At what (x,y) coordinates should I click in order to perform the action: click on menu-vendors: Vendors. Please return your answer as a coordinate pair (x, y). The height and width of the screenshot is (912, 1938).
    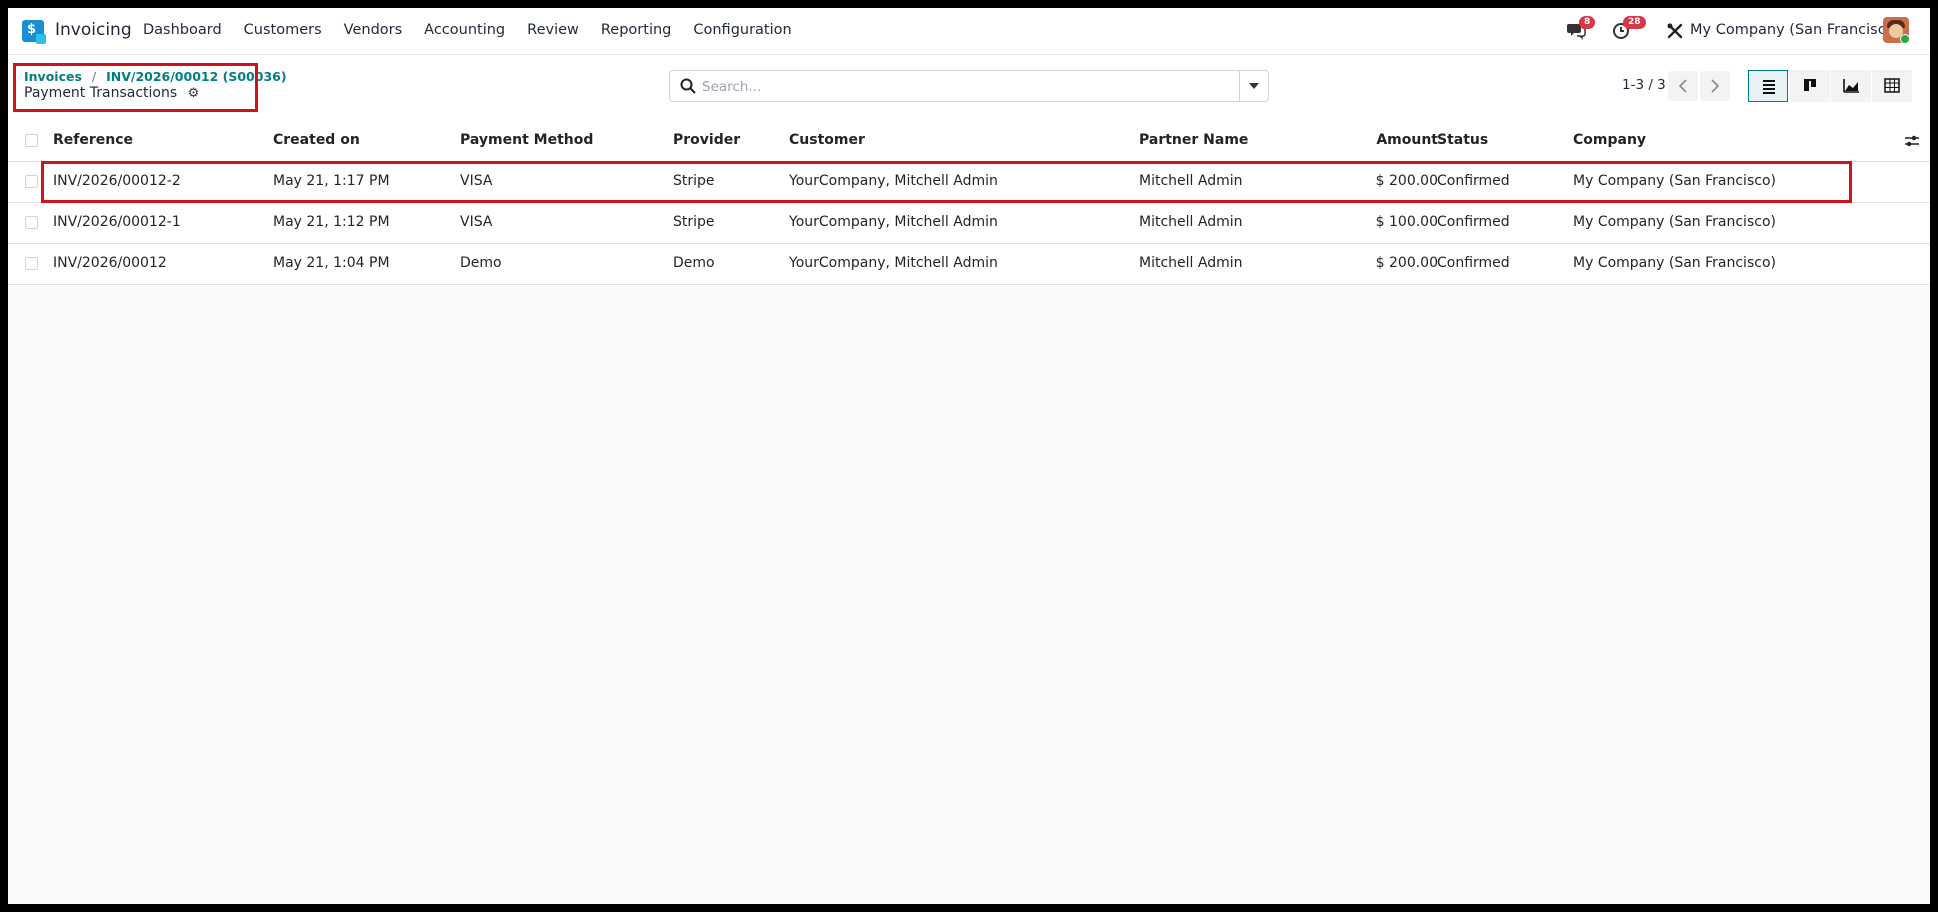
    Looking at the image, I should click on (373, 30).